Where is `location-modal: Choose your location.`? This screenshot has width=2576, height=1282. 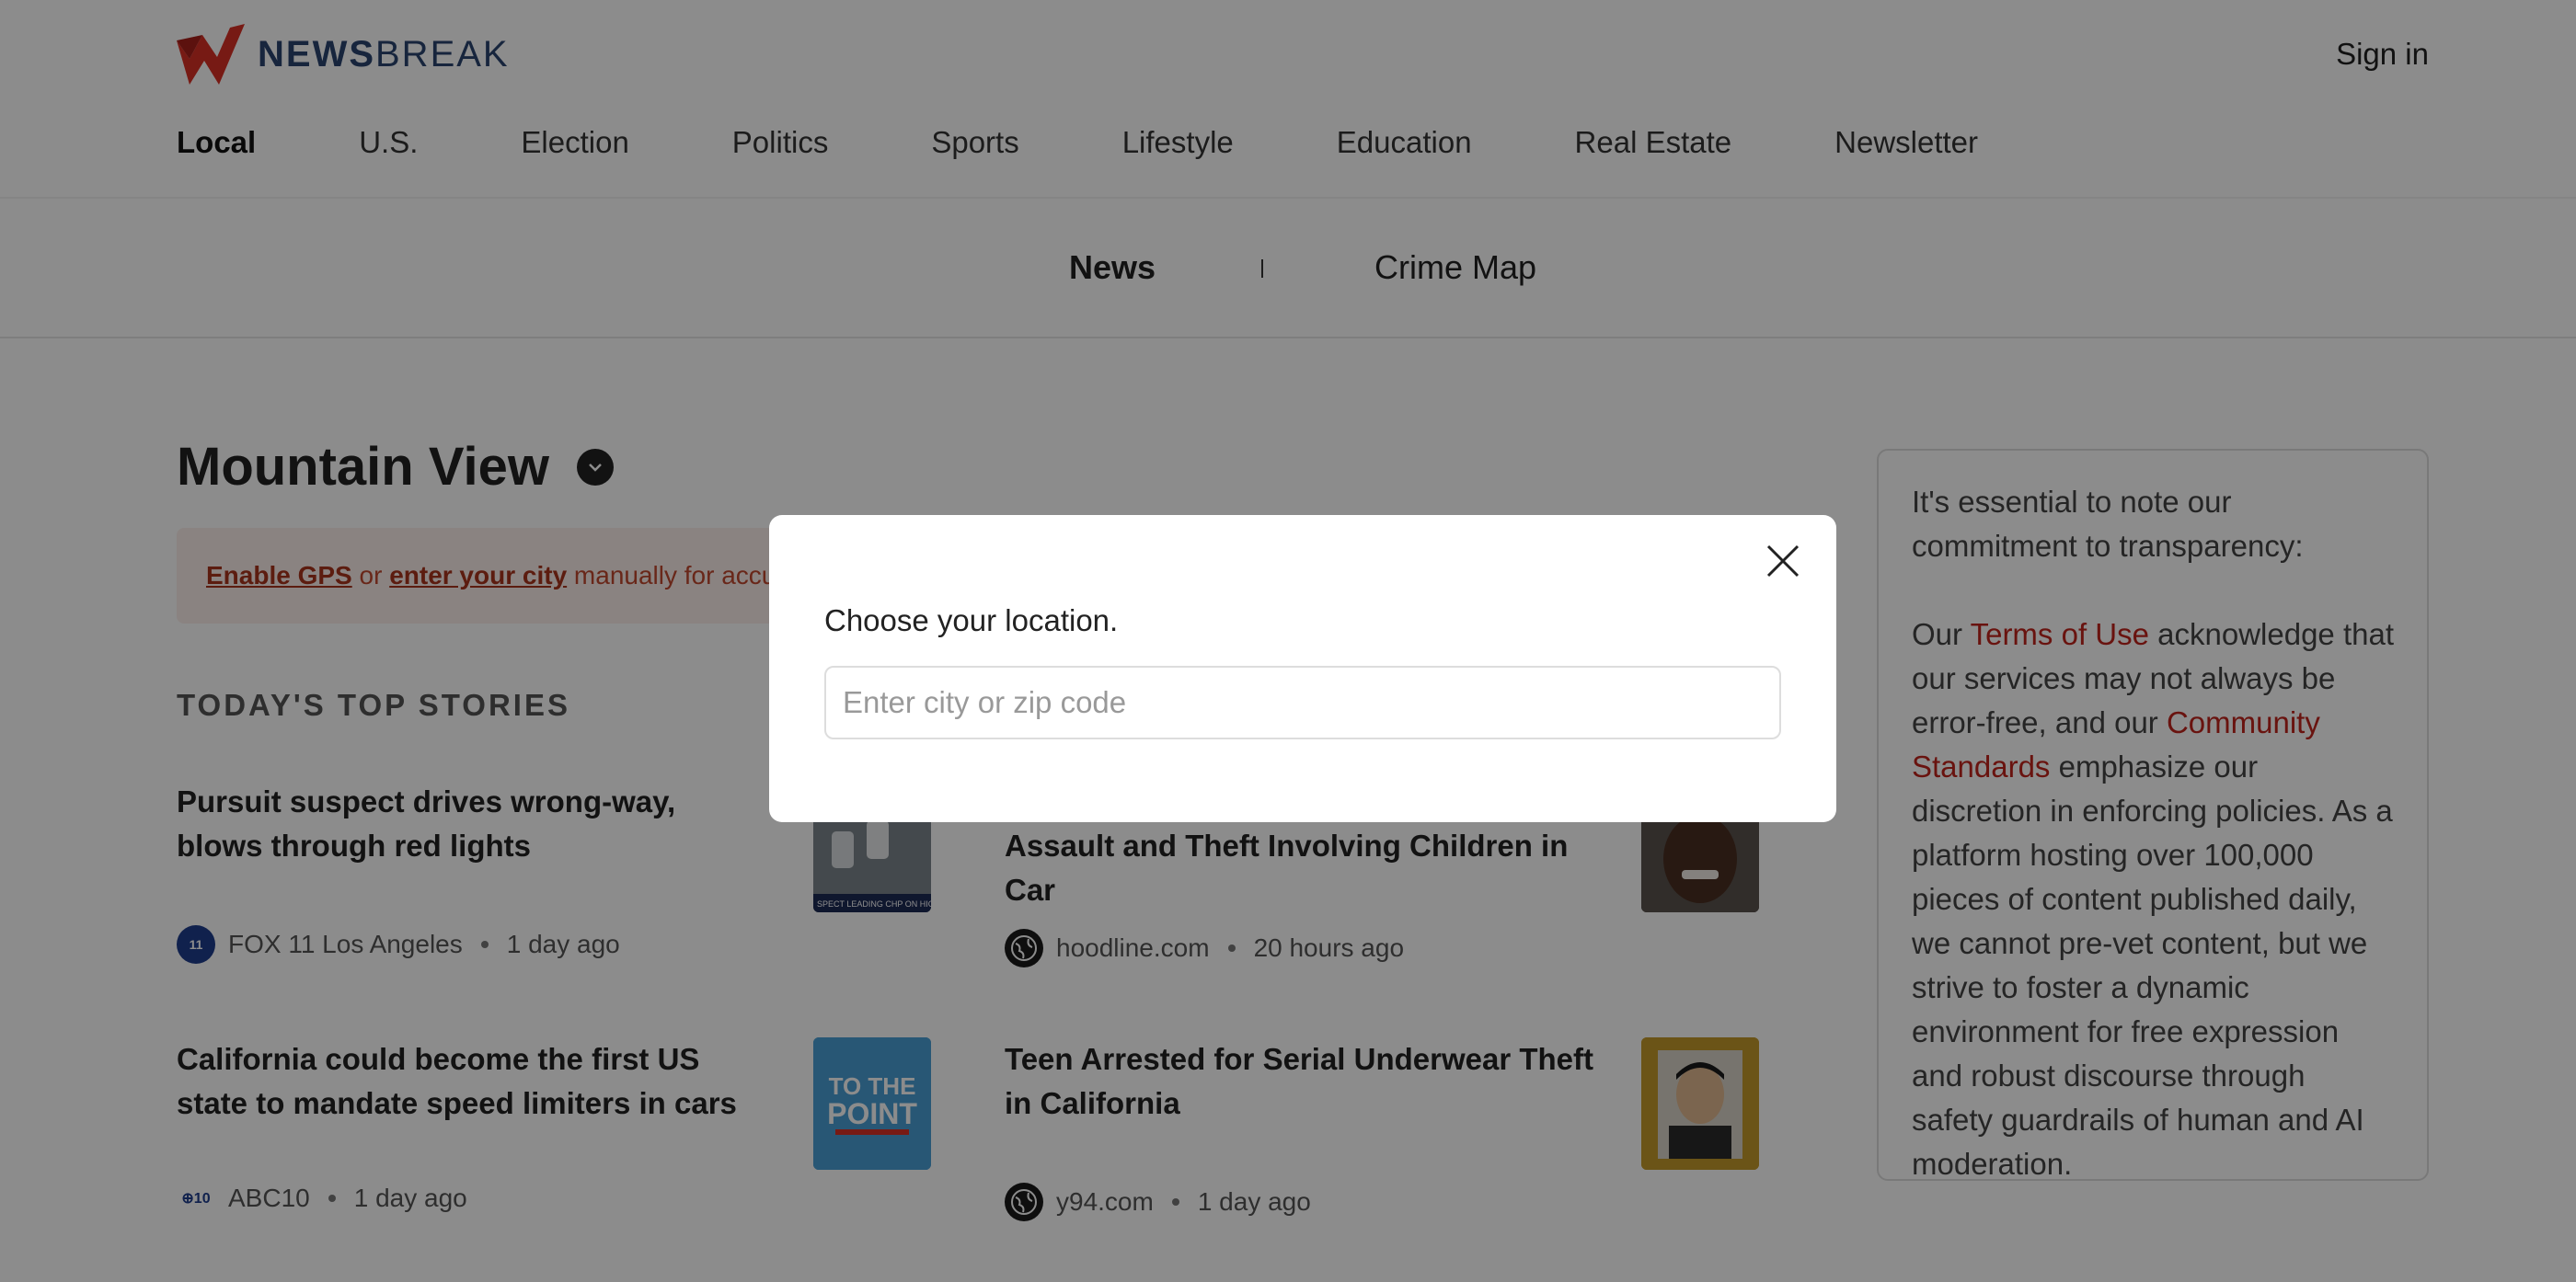
location-modal: Choose your location. is located at coordinates (1302, 668).